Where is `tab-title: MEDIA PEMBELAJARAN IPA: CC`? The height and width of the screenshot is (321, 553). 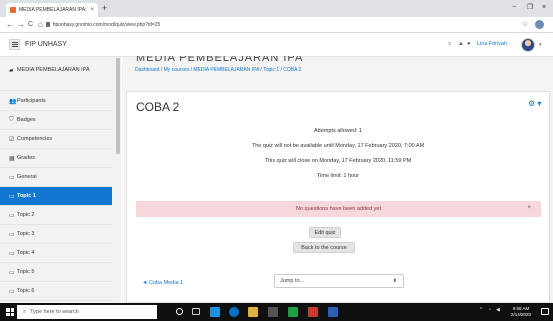 tab-title: MEDIA PEMBELAJARAN IPA: CC is located at coordinates (53, 10).